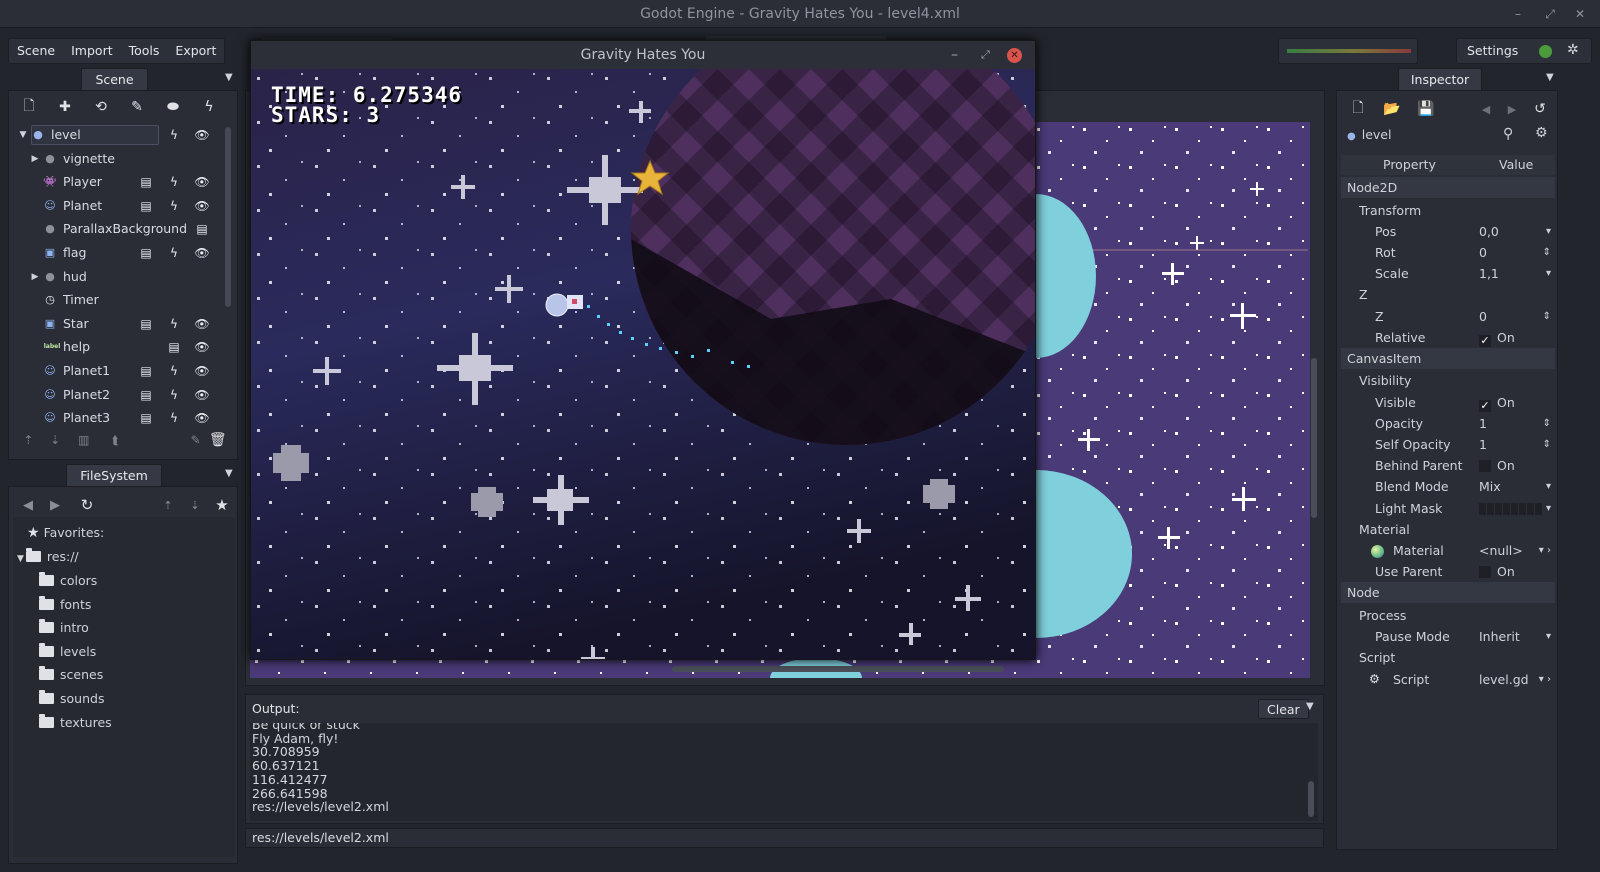  Describe the element at coordinates (1448, 337) in the screenshot. I see `inspector-property-row: Relative ✓ On` at that location.